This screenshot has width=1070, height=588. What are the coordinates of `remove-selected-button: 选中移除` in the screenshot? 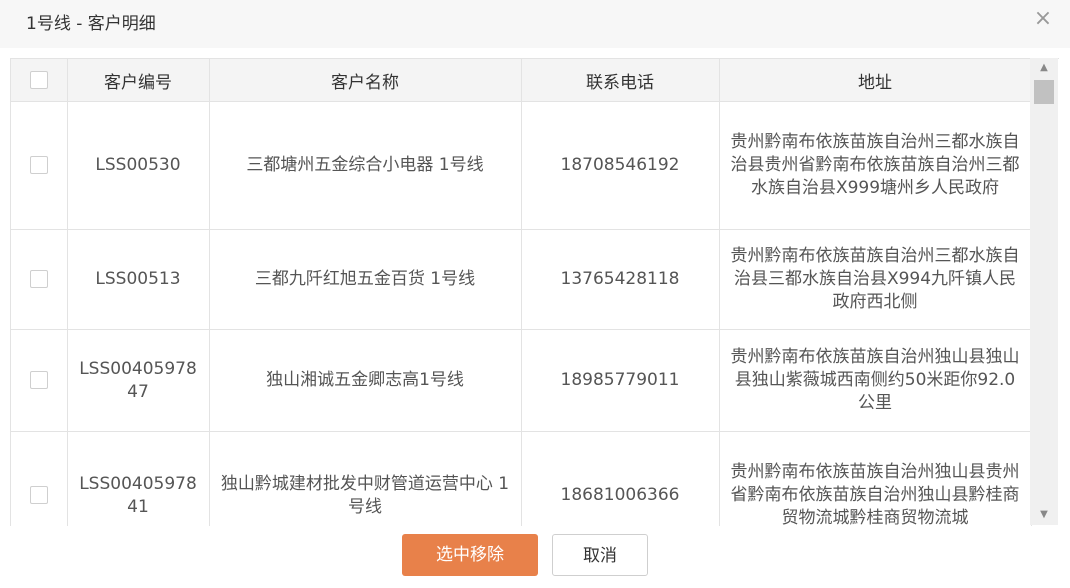 It's located at (470, 555).